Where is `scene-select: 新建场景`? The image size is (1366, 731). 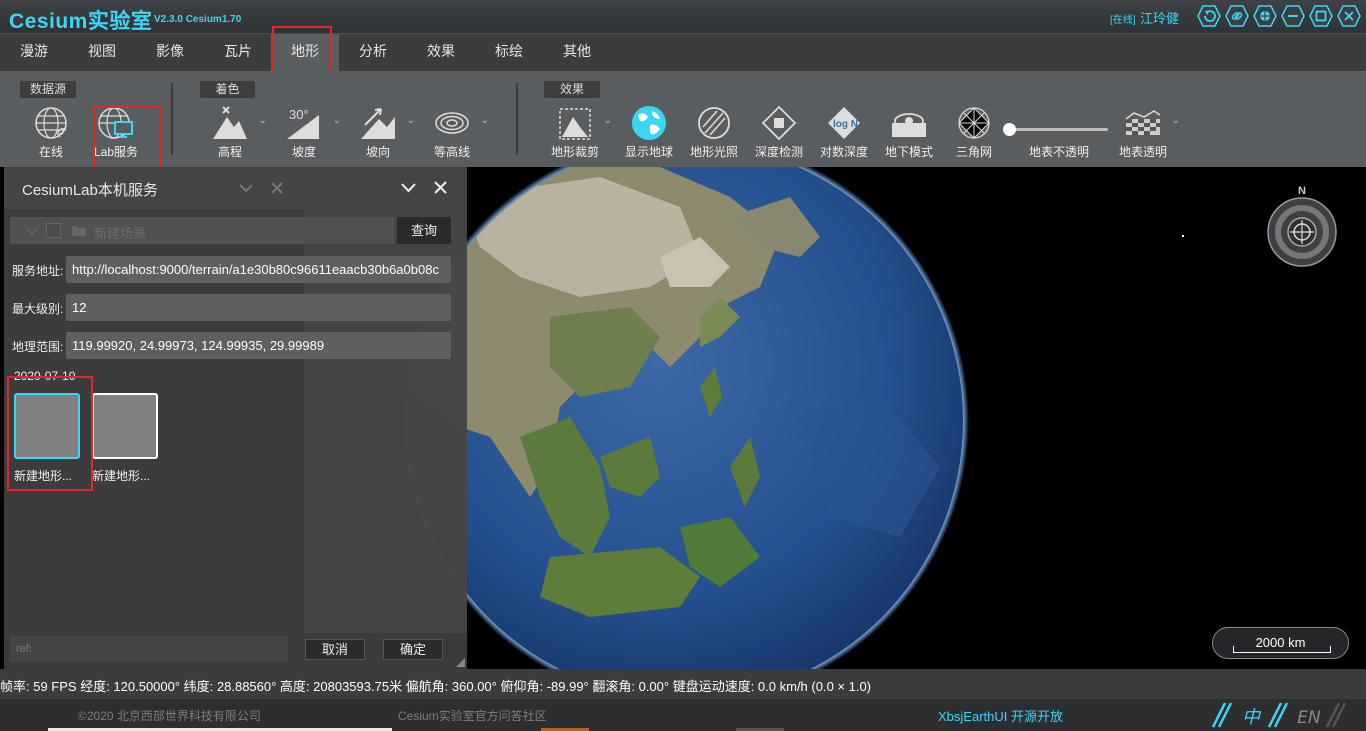
scene-select: 新建场景 is located at coordinates (202, 230).